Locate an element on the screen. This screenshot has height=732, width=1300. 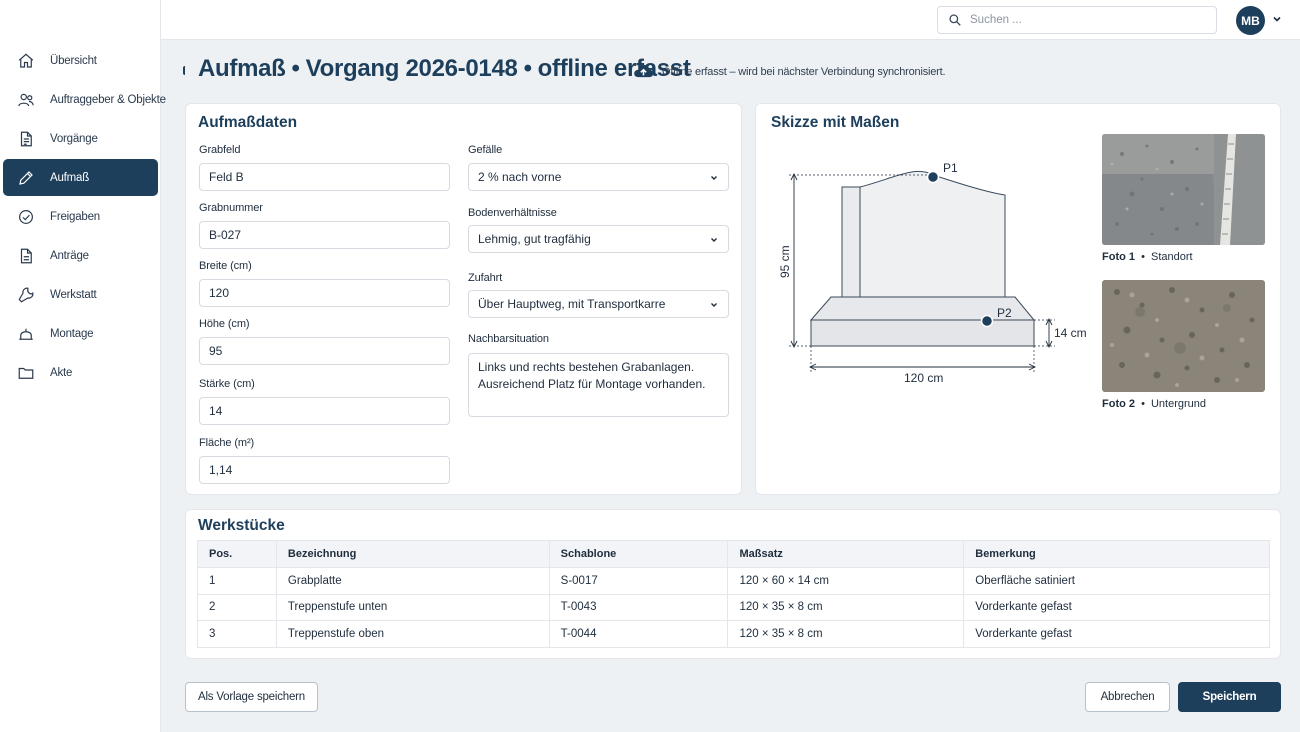
point-p2-label: P2 is located at coordinates (1004, 313).